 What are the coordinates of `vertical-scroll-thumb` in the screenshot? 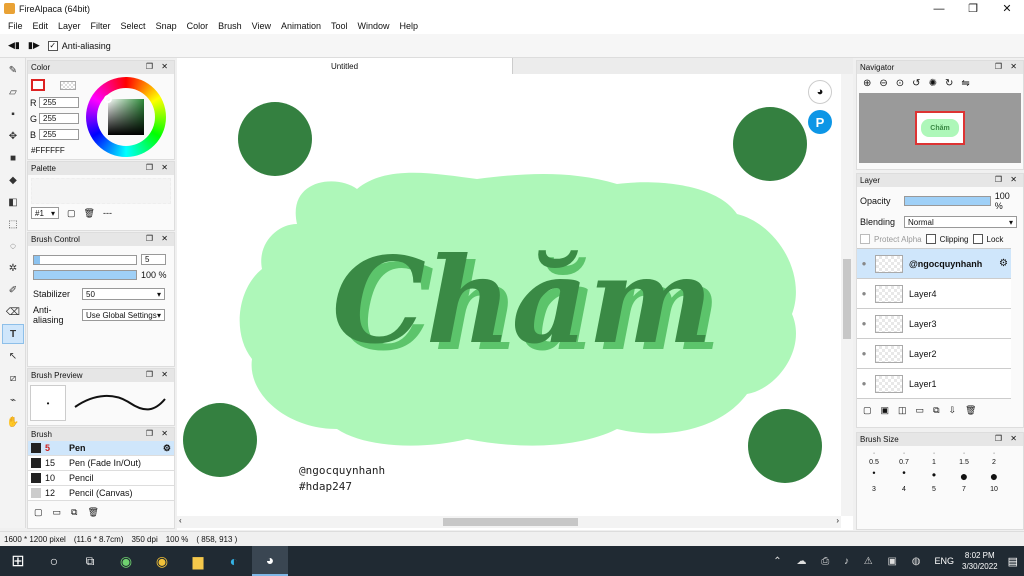 It's located at (847, 299).